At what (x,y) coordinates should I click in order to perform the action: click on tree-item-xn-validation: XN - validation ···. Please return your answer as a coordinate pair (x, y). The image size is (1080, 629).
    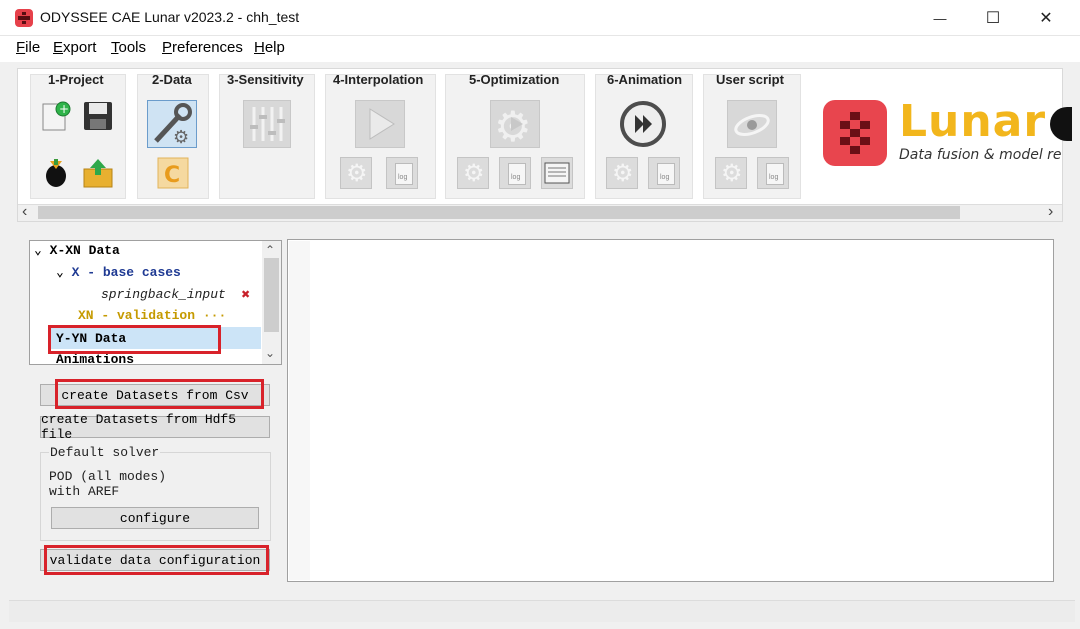
    Looking at the image, I should click on (152, 315).